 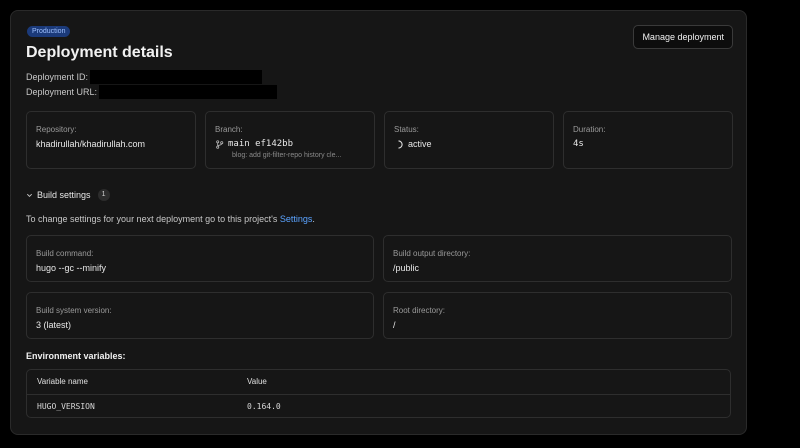 I want to click on build-output-label: Build output directory:, so click(x=432, y=253).